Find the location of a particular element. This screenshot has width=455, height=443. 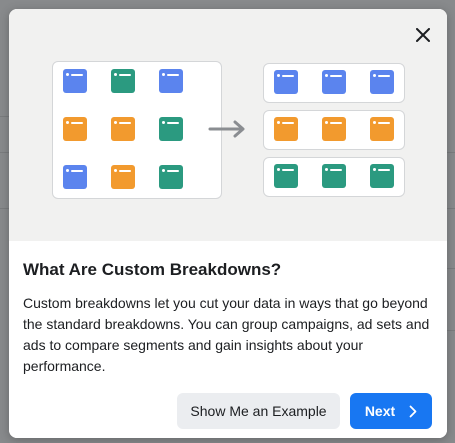

show-example-label: Show Me an Example is located at coordinates (258, 411).